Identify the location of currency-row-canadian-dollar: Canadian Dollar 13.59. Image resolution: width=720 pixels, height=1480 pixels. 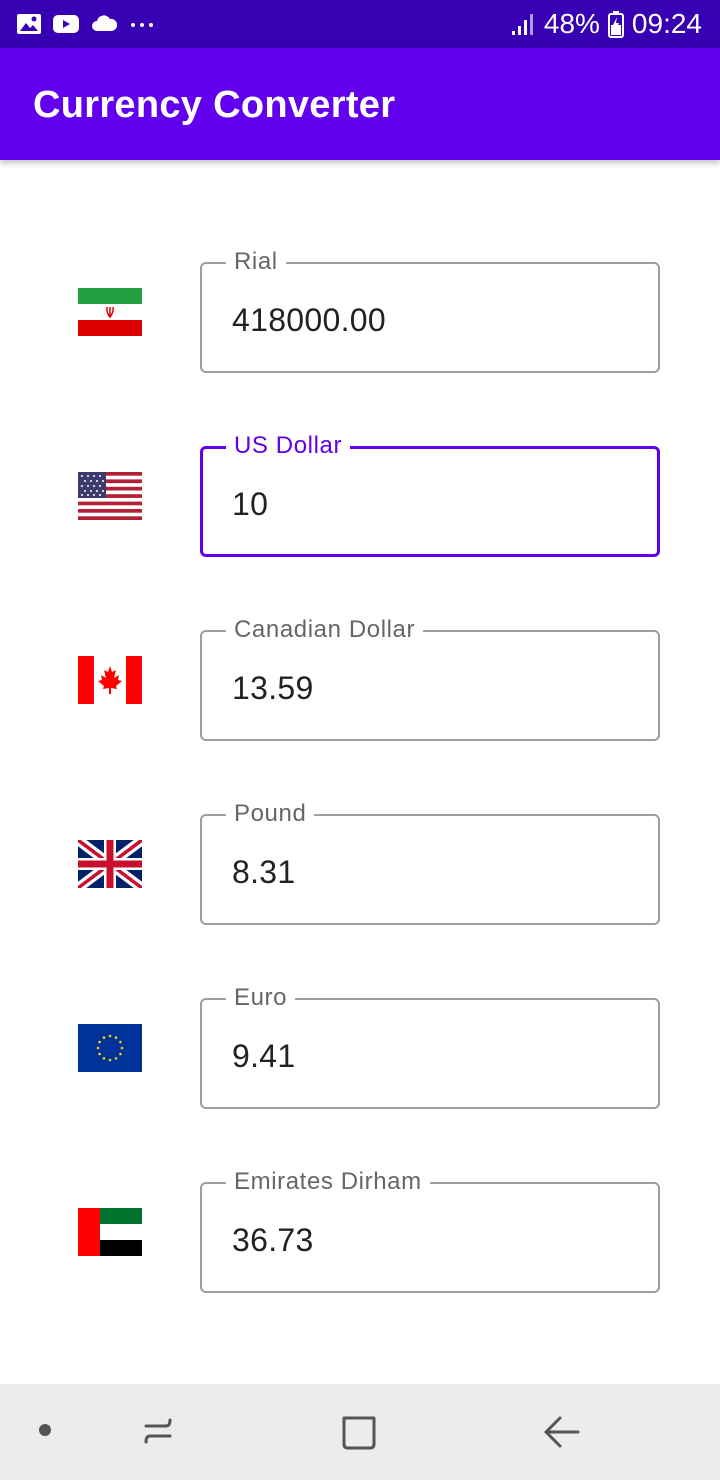
(360, 679).